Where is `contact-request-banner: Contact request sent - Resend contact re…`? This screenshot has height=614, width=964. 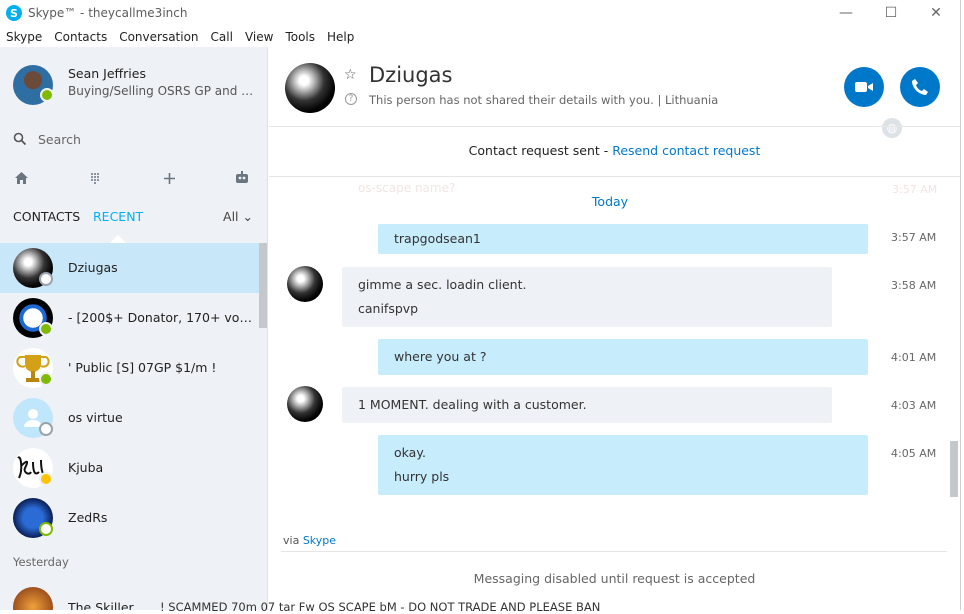 contact-request-banner: Contact request sent - Resend contact re… is located at coordinates (614, 150).